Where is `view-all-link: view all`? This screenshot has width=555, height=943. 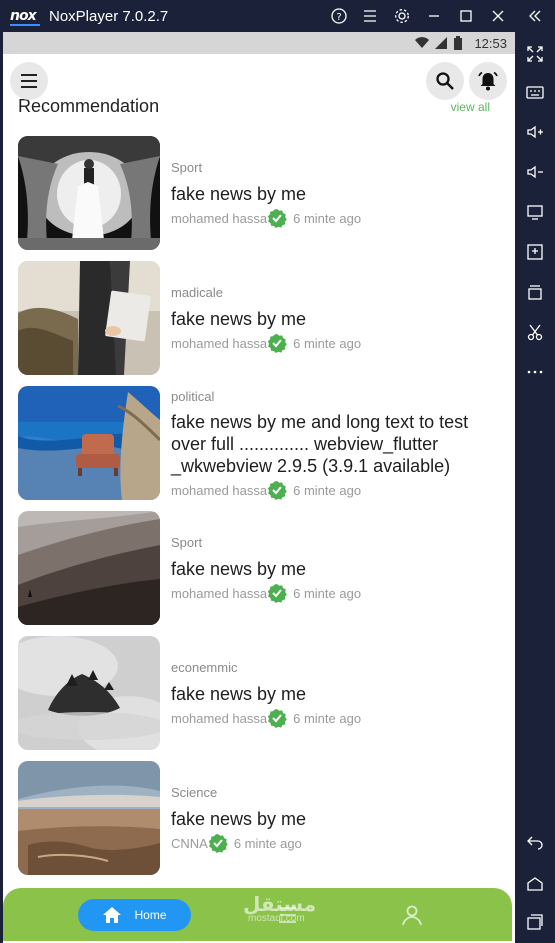
view-all-link: view all is located at coordinates (470, 107).